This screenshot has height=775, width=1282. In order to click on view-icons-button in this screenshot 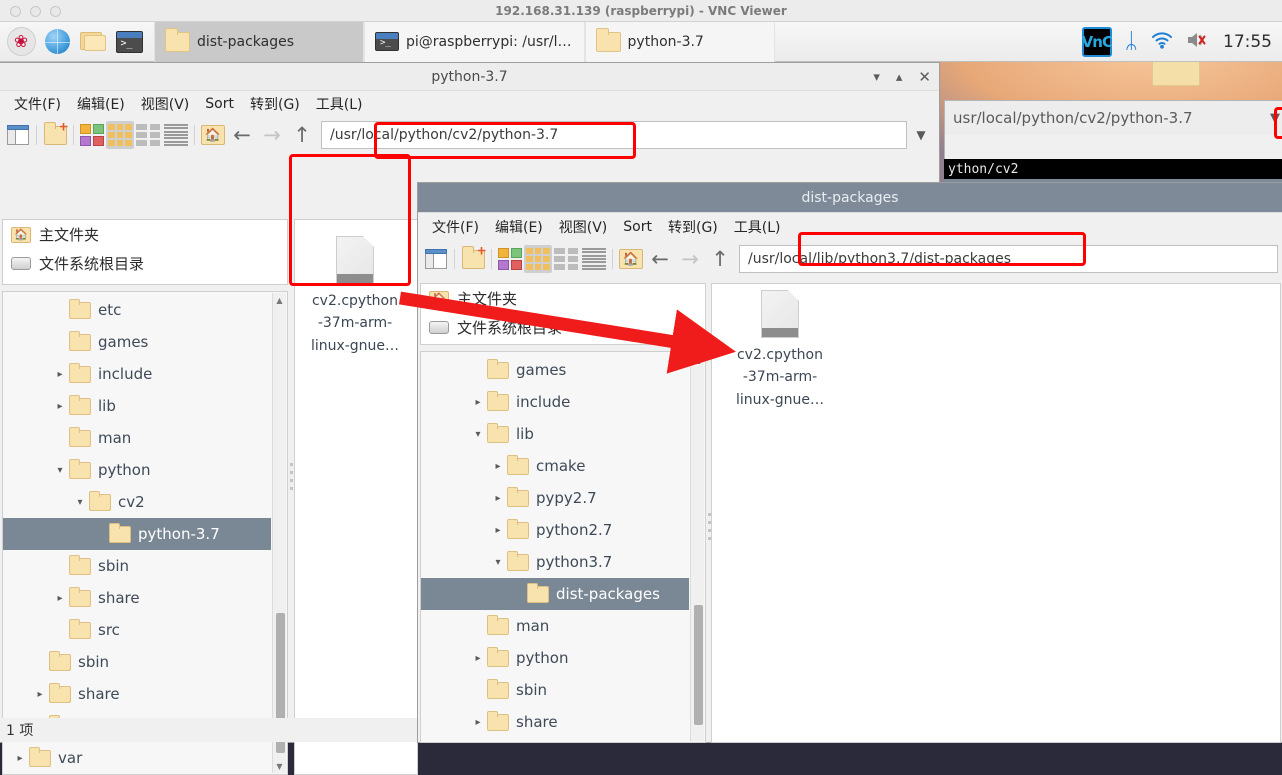, I will do `click(92, 135)`.